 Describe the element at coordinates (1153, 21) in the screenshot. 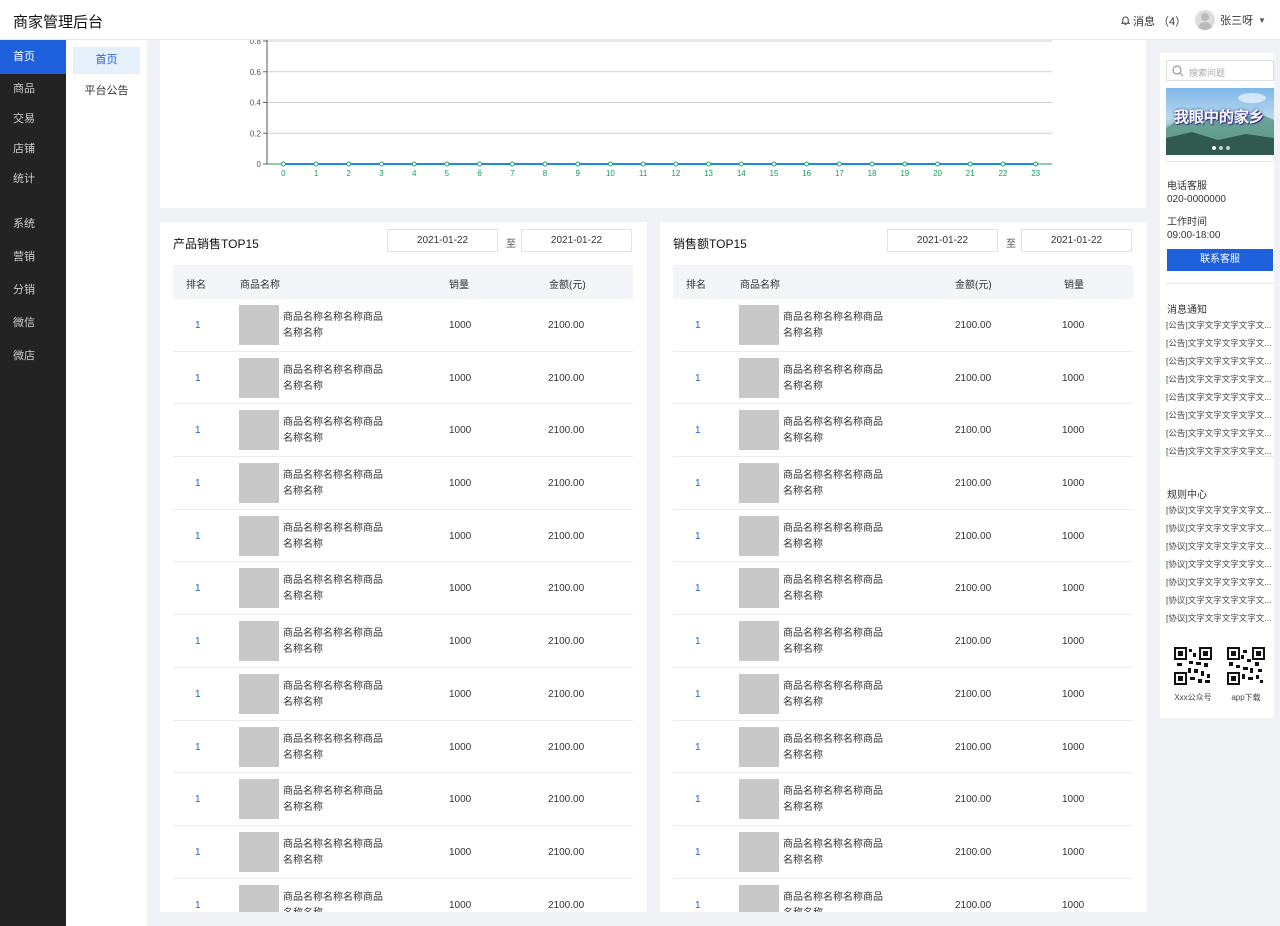

I see `messages-link: 消息 （4）` at that location.